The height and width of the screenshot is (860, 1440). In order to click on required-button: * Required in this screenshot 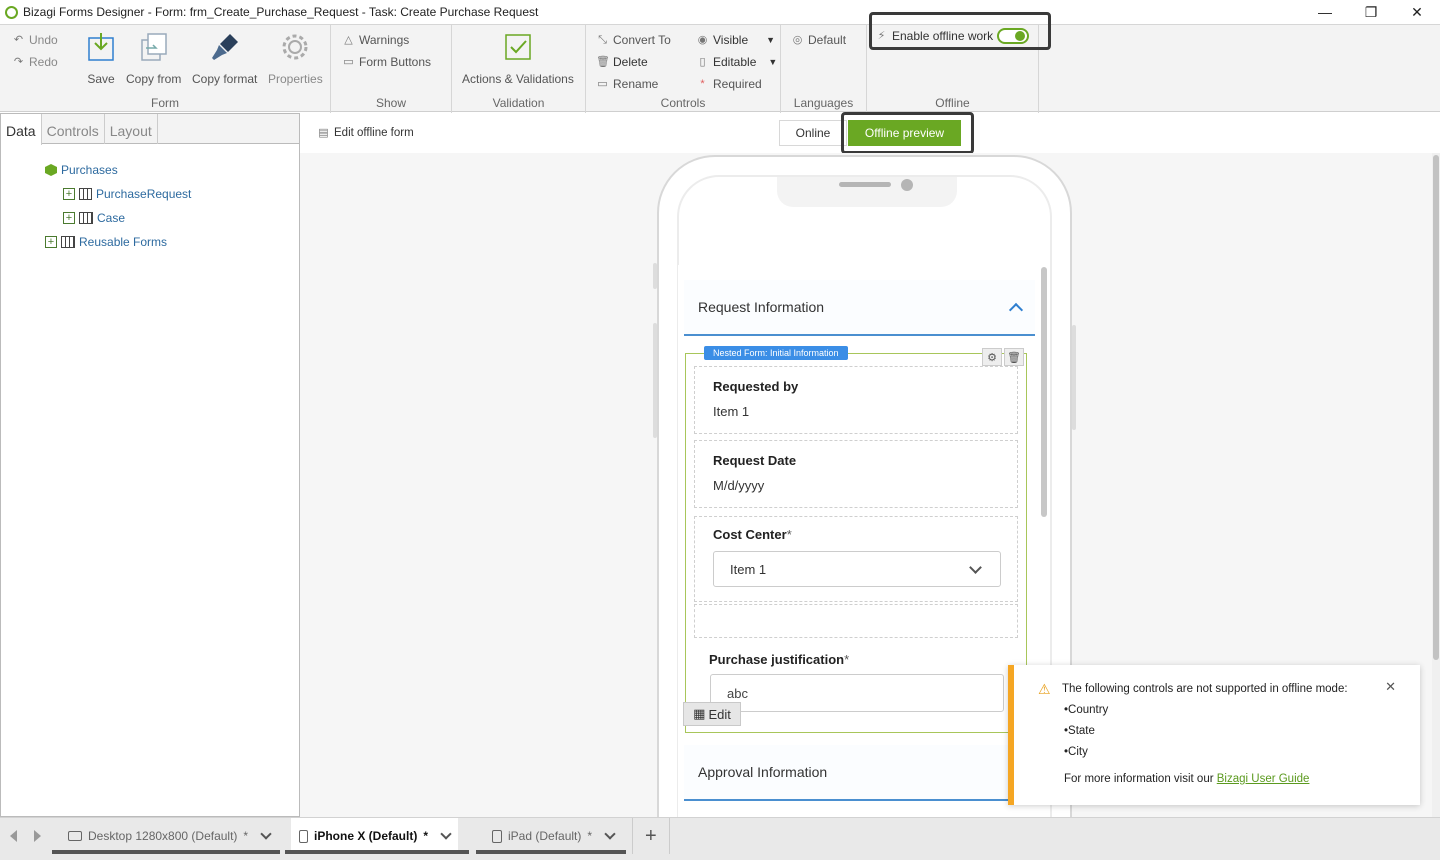, I will do `click(728, 84)`.